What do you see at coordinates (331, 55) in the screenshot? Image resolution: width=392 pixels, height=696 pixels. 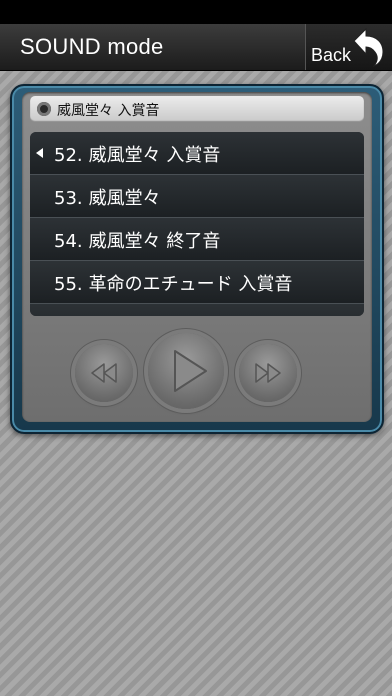 I see `back-button-label: Back` at bounding box center [331, 55].